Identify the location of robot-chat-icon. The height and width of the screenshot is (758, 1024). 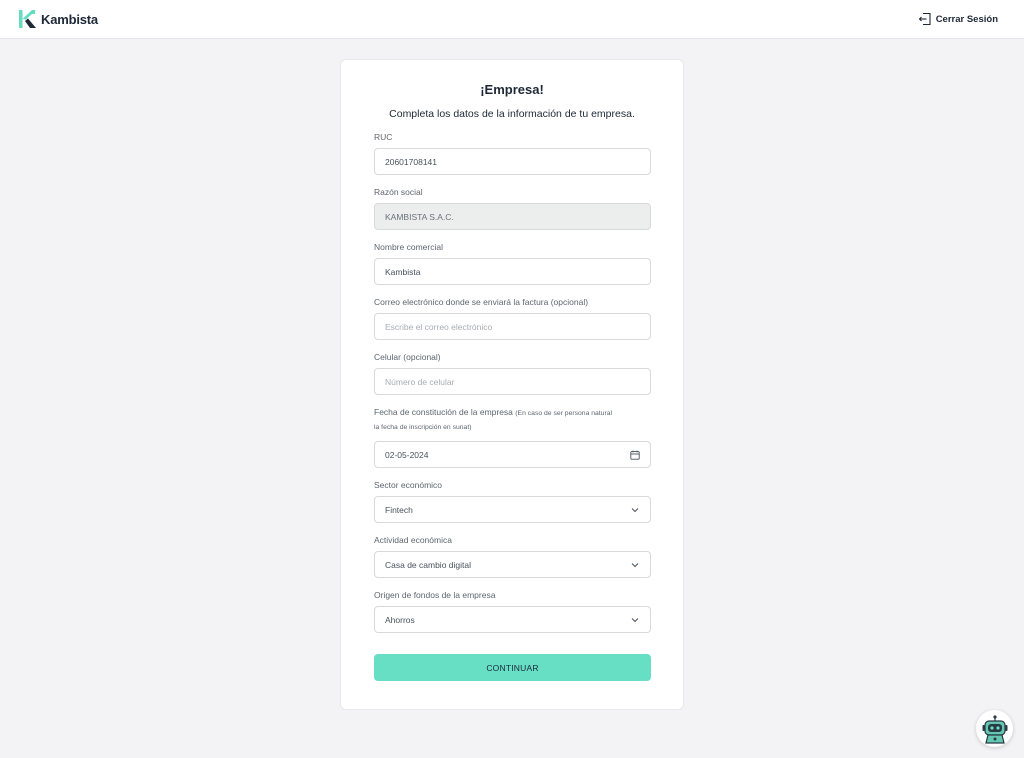
(994, 729).